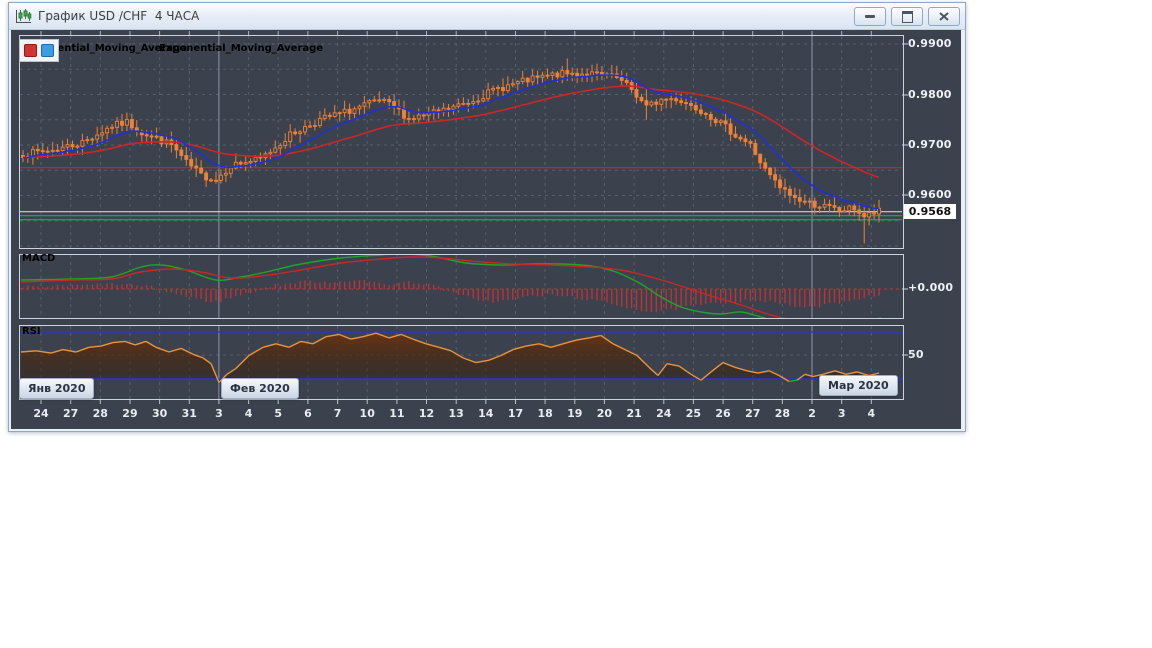 Image resolution: width=1152 pixels, height=648 pixels. I want to click on macd-line, so click(450, 286).